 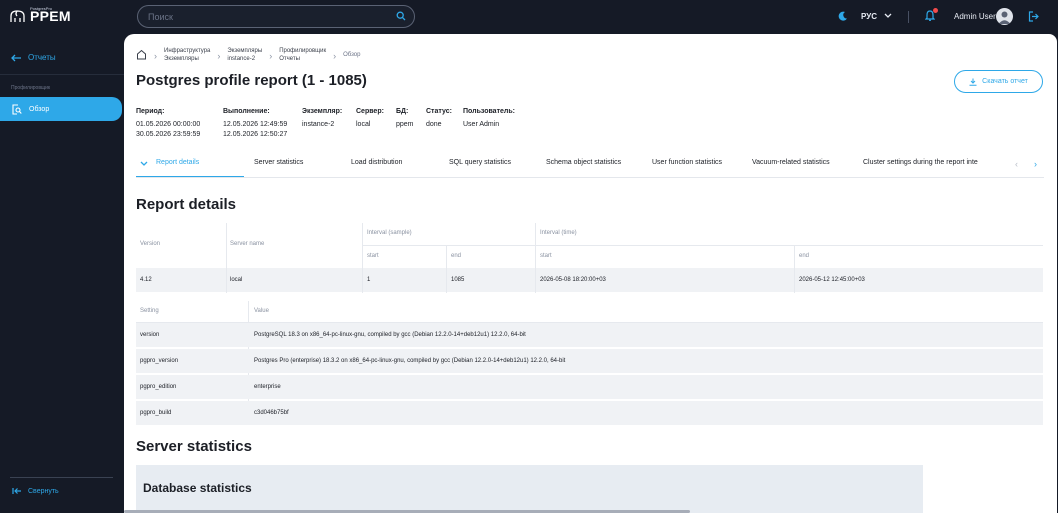 What do you see at coordinates (363, 124) in the screenshot?
I see `meta-value: local` at bounding box center [363, 124].